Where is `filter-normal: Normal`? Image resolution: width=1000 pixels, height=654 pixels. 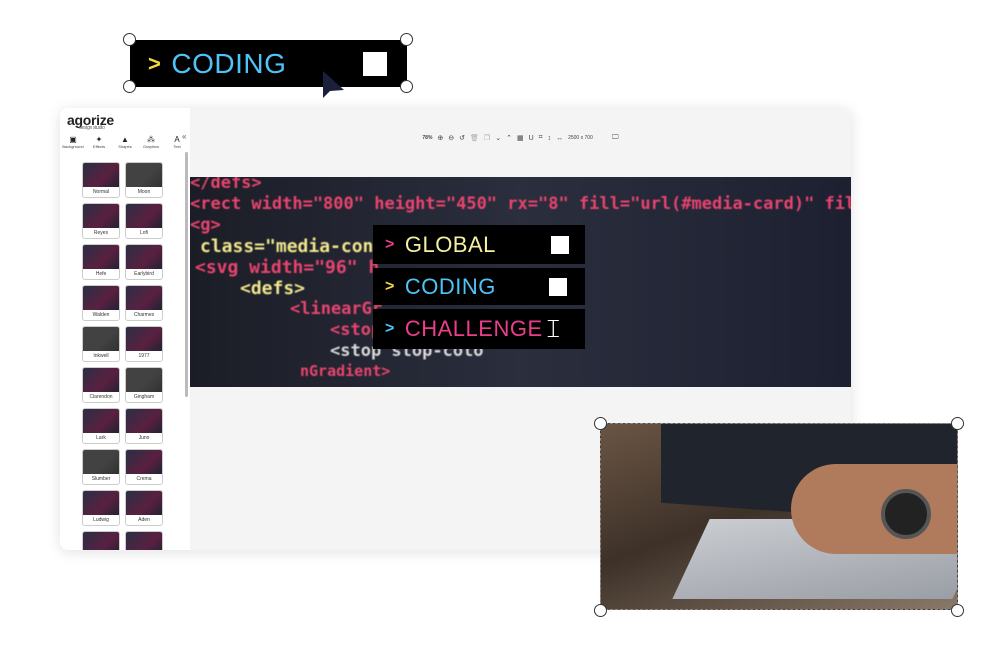
filter-normal: Normal is located at coordinates (101, 180).